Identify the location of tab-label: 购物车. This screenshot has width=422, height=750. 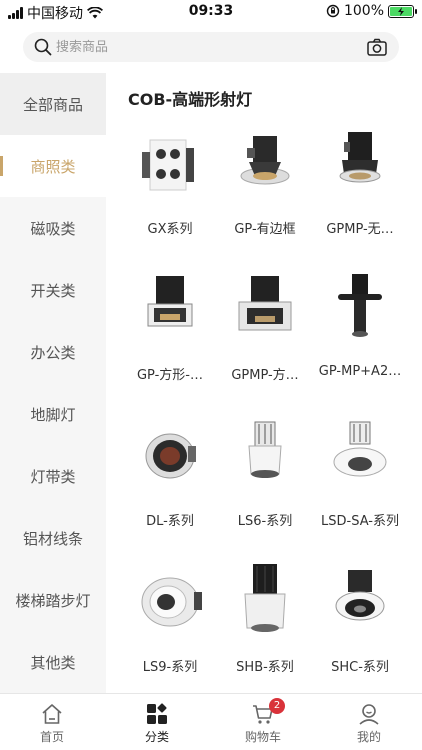
(262, 737).